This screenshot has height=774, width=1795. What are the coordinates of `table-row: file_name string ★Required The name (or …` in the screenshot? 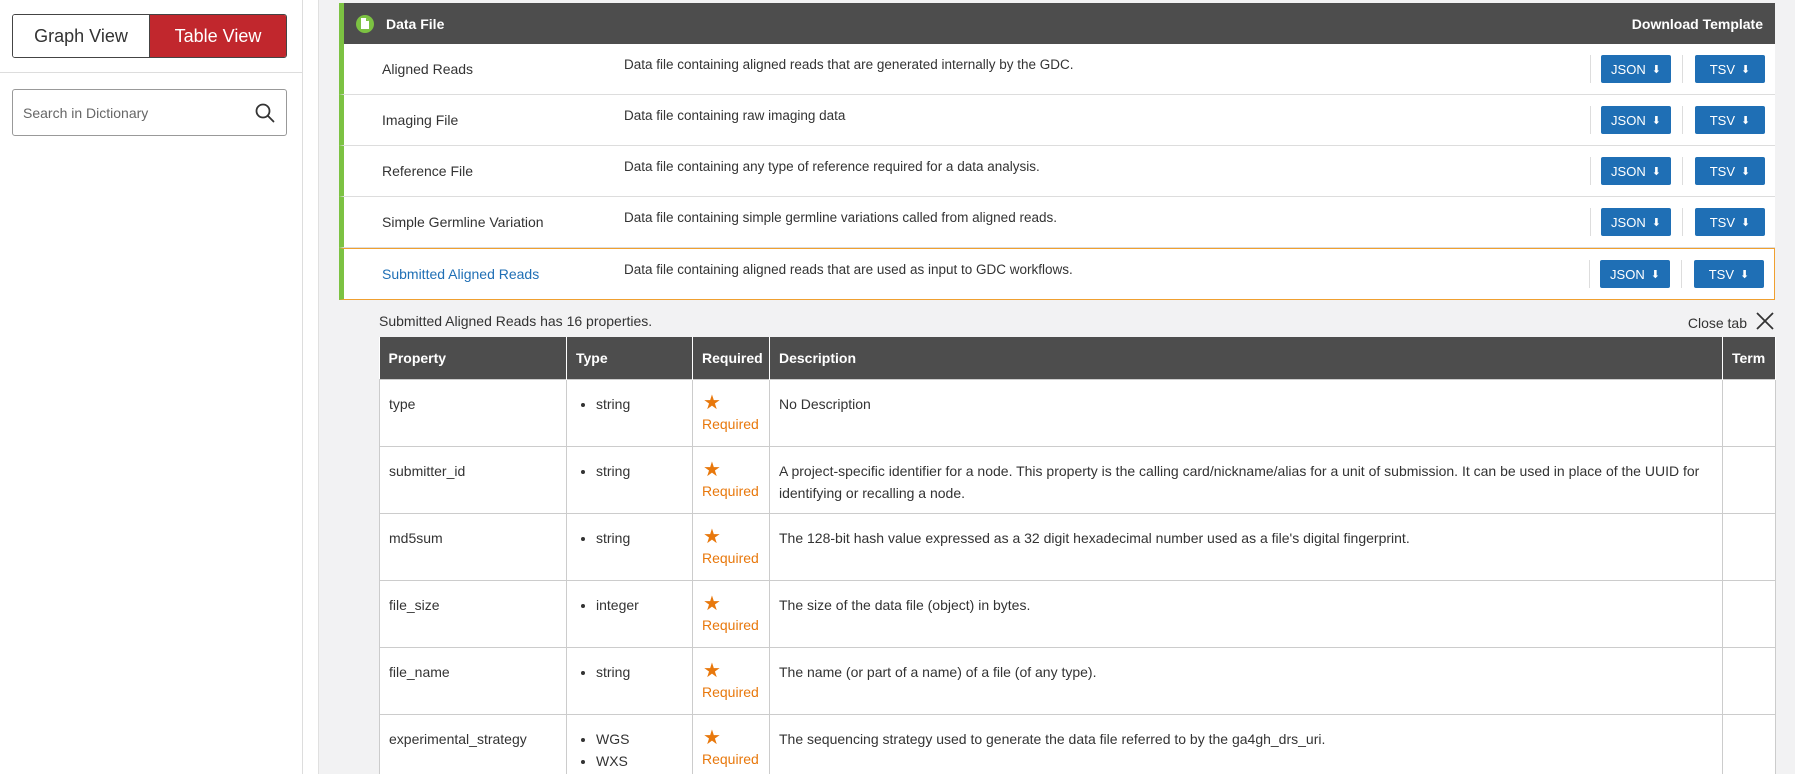 It's located at (1077, 680).